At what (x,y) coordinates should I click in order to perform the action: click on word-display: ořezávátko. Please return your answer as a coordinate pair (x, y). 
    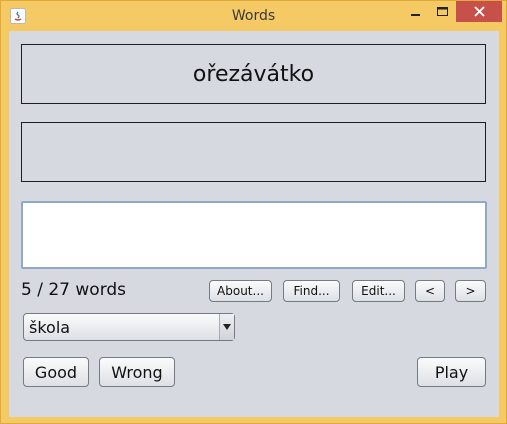
    Looking at the image, I should click on (253, 74).